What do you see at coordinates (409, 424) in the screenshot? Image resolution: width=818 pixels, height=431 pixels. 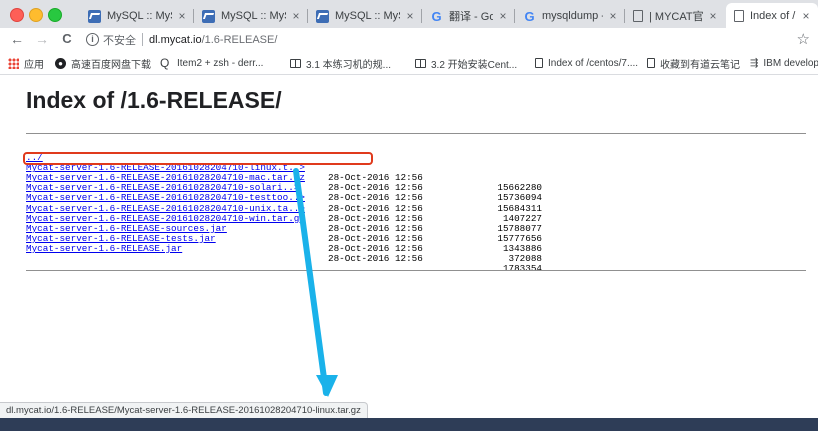 I see `desktop-strip` at bounding box center [409, 424].